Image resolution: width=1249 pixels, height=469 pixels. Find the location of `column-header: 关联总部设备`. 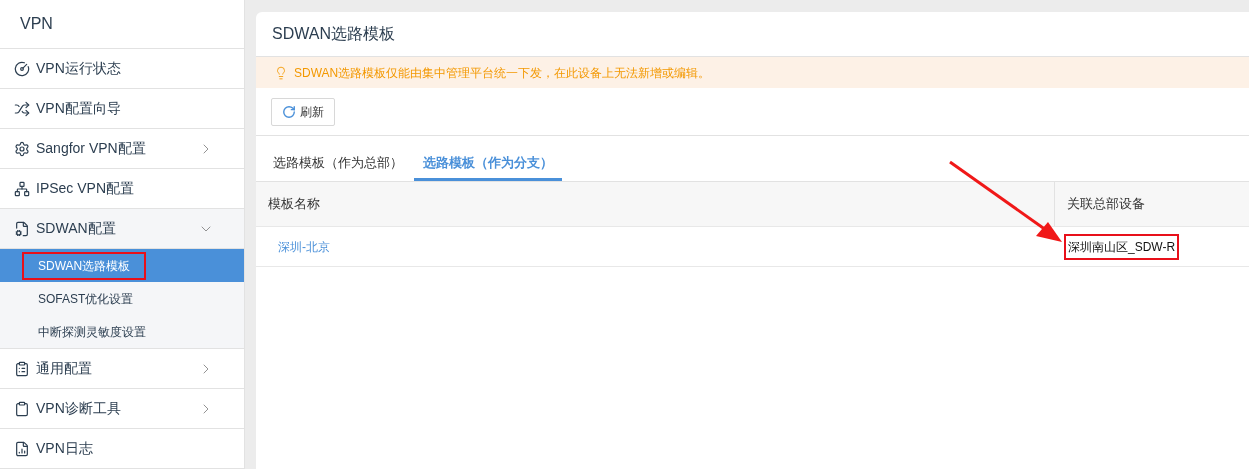

column-header: 关联总部设备 is located at coordinates (1106, 204).